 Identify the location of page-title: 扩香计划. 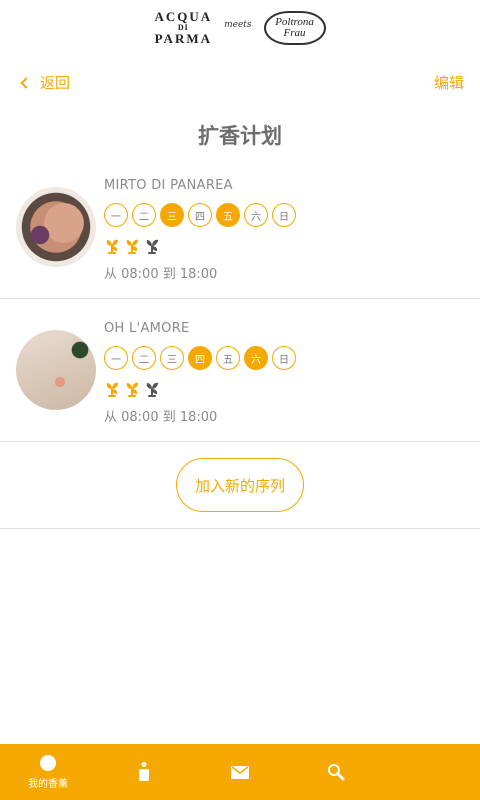
(240, 136).